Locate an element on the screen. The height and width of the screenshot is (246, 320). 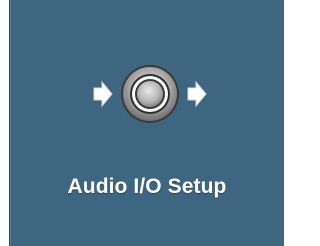
audio-io-icon is located at coordinates (150, 94).